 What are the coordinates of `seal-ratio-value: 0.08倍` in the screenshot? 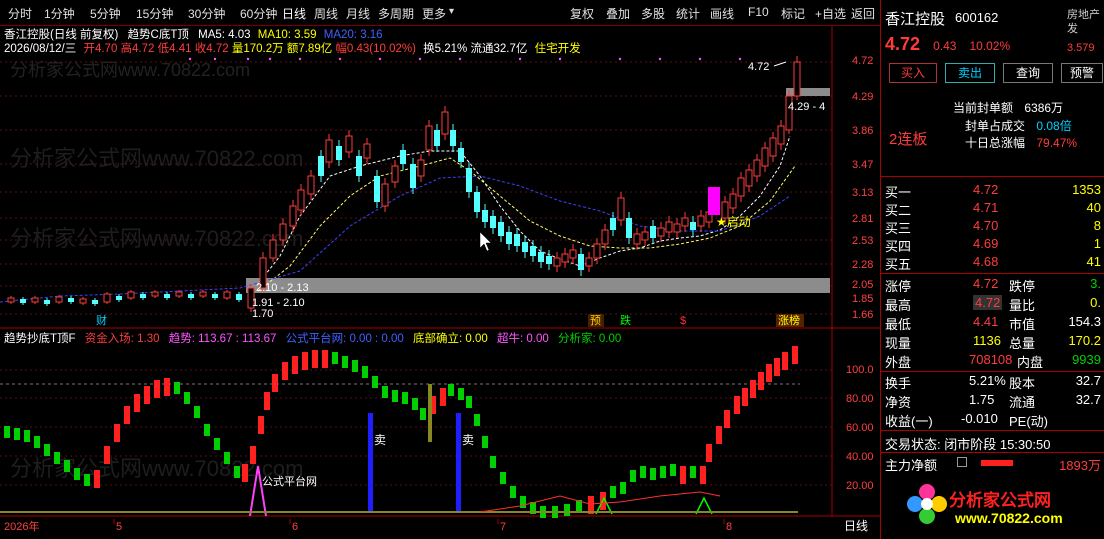 It's located at (1054, 126).